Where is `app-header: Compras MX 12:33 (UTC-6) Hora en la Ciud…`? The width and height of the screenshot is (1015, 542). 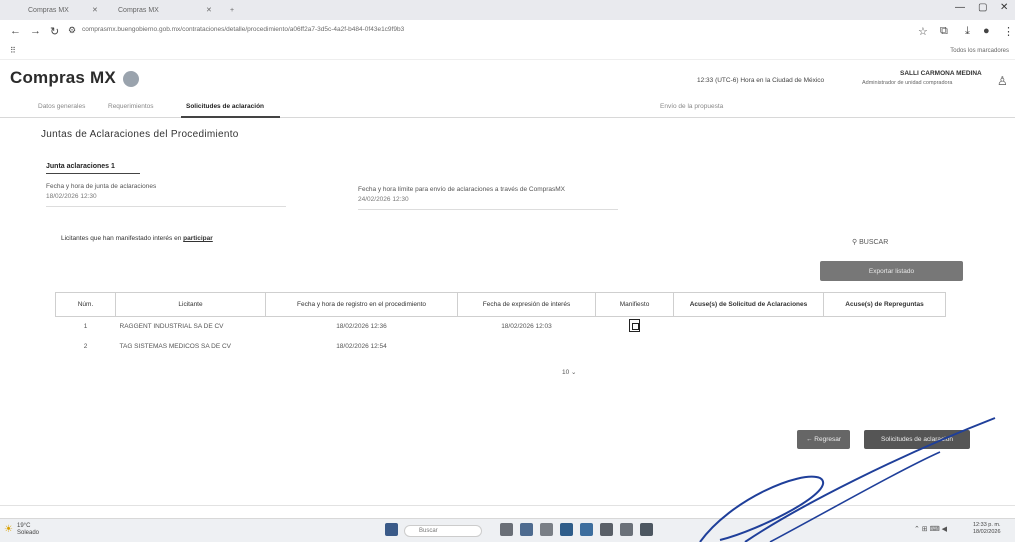 app-header: Compras MX 12:33 (UTC-6) Hora en la Ciud… is located at coordinates (507, 78).